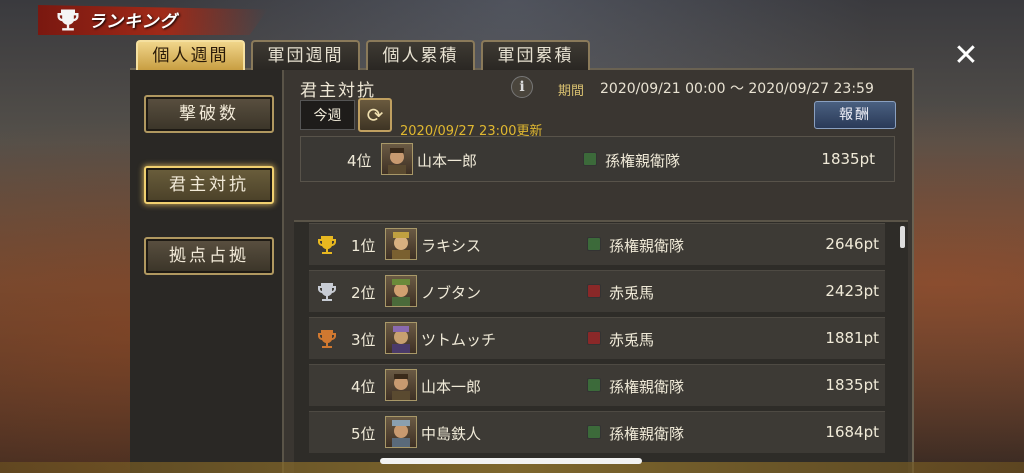  Describe the element at coordinates (133, 22) in the screenshot. I see `page-title: ランキング` at that location.